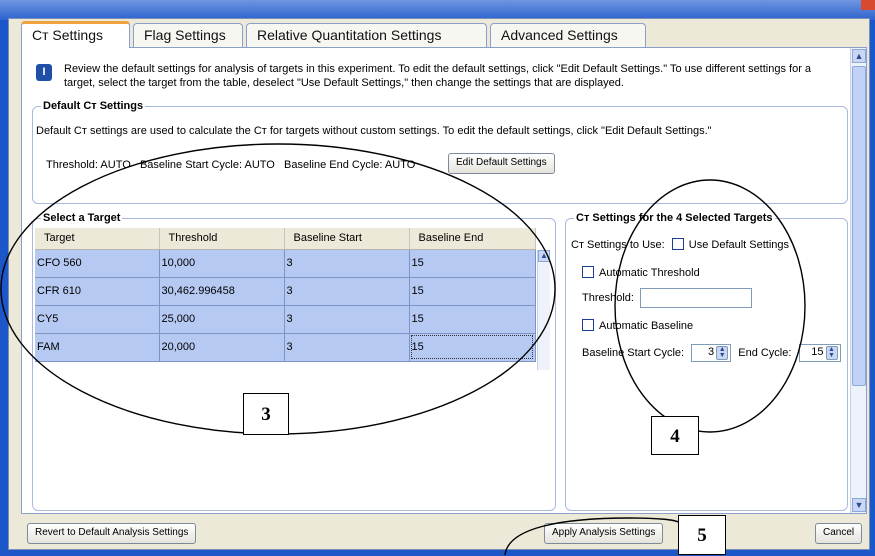  I want to click on close-icon, so click(868, 5).